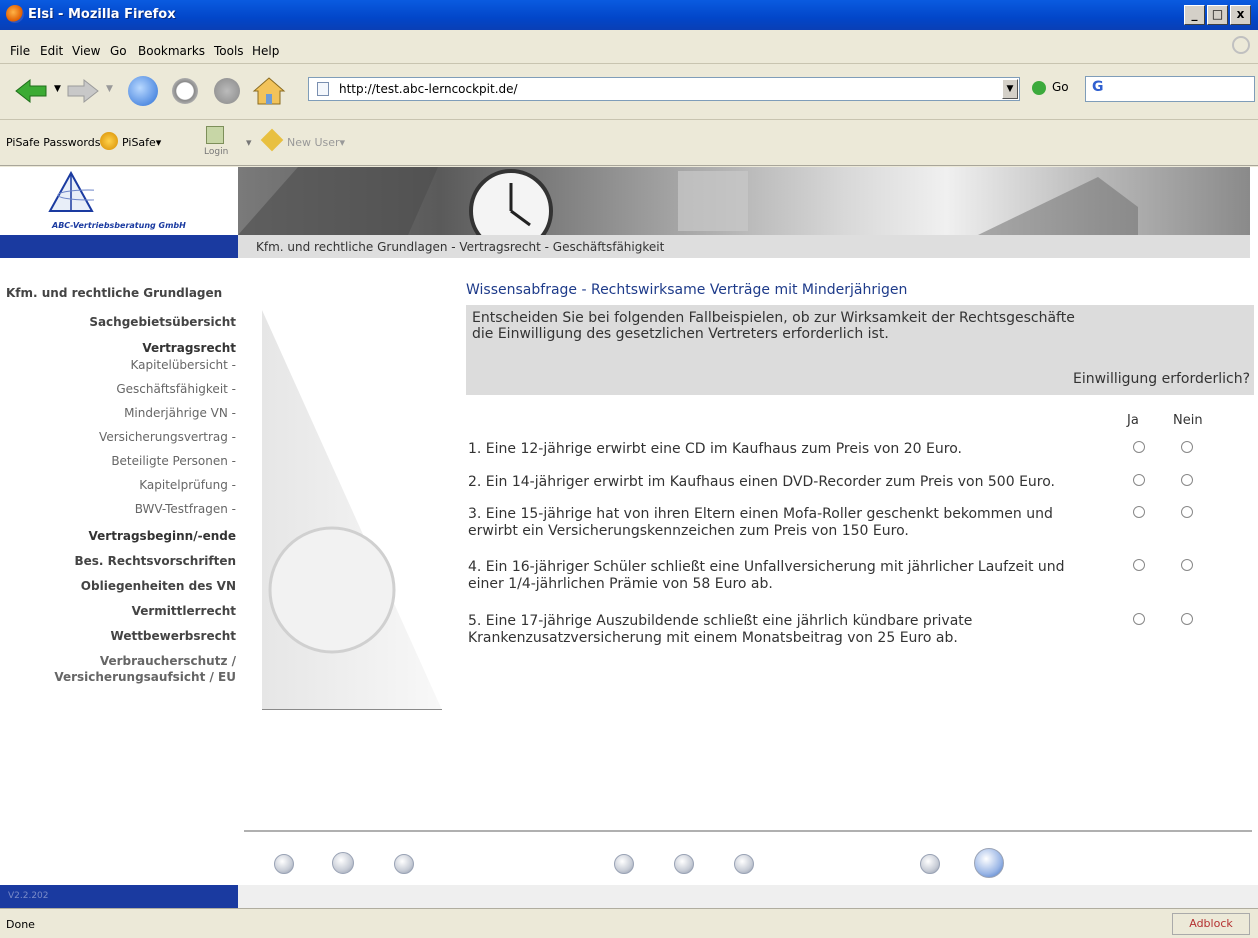 The height and width of the screenshot is (938, 1258). Describe the element at coordinates (1187, 619) in the screenshot. I see `q5-radio-nein` at that location.